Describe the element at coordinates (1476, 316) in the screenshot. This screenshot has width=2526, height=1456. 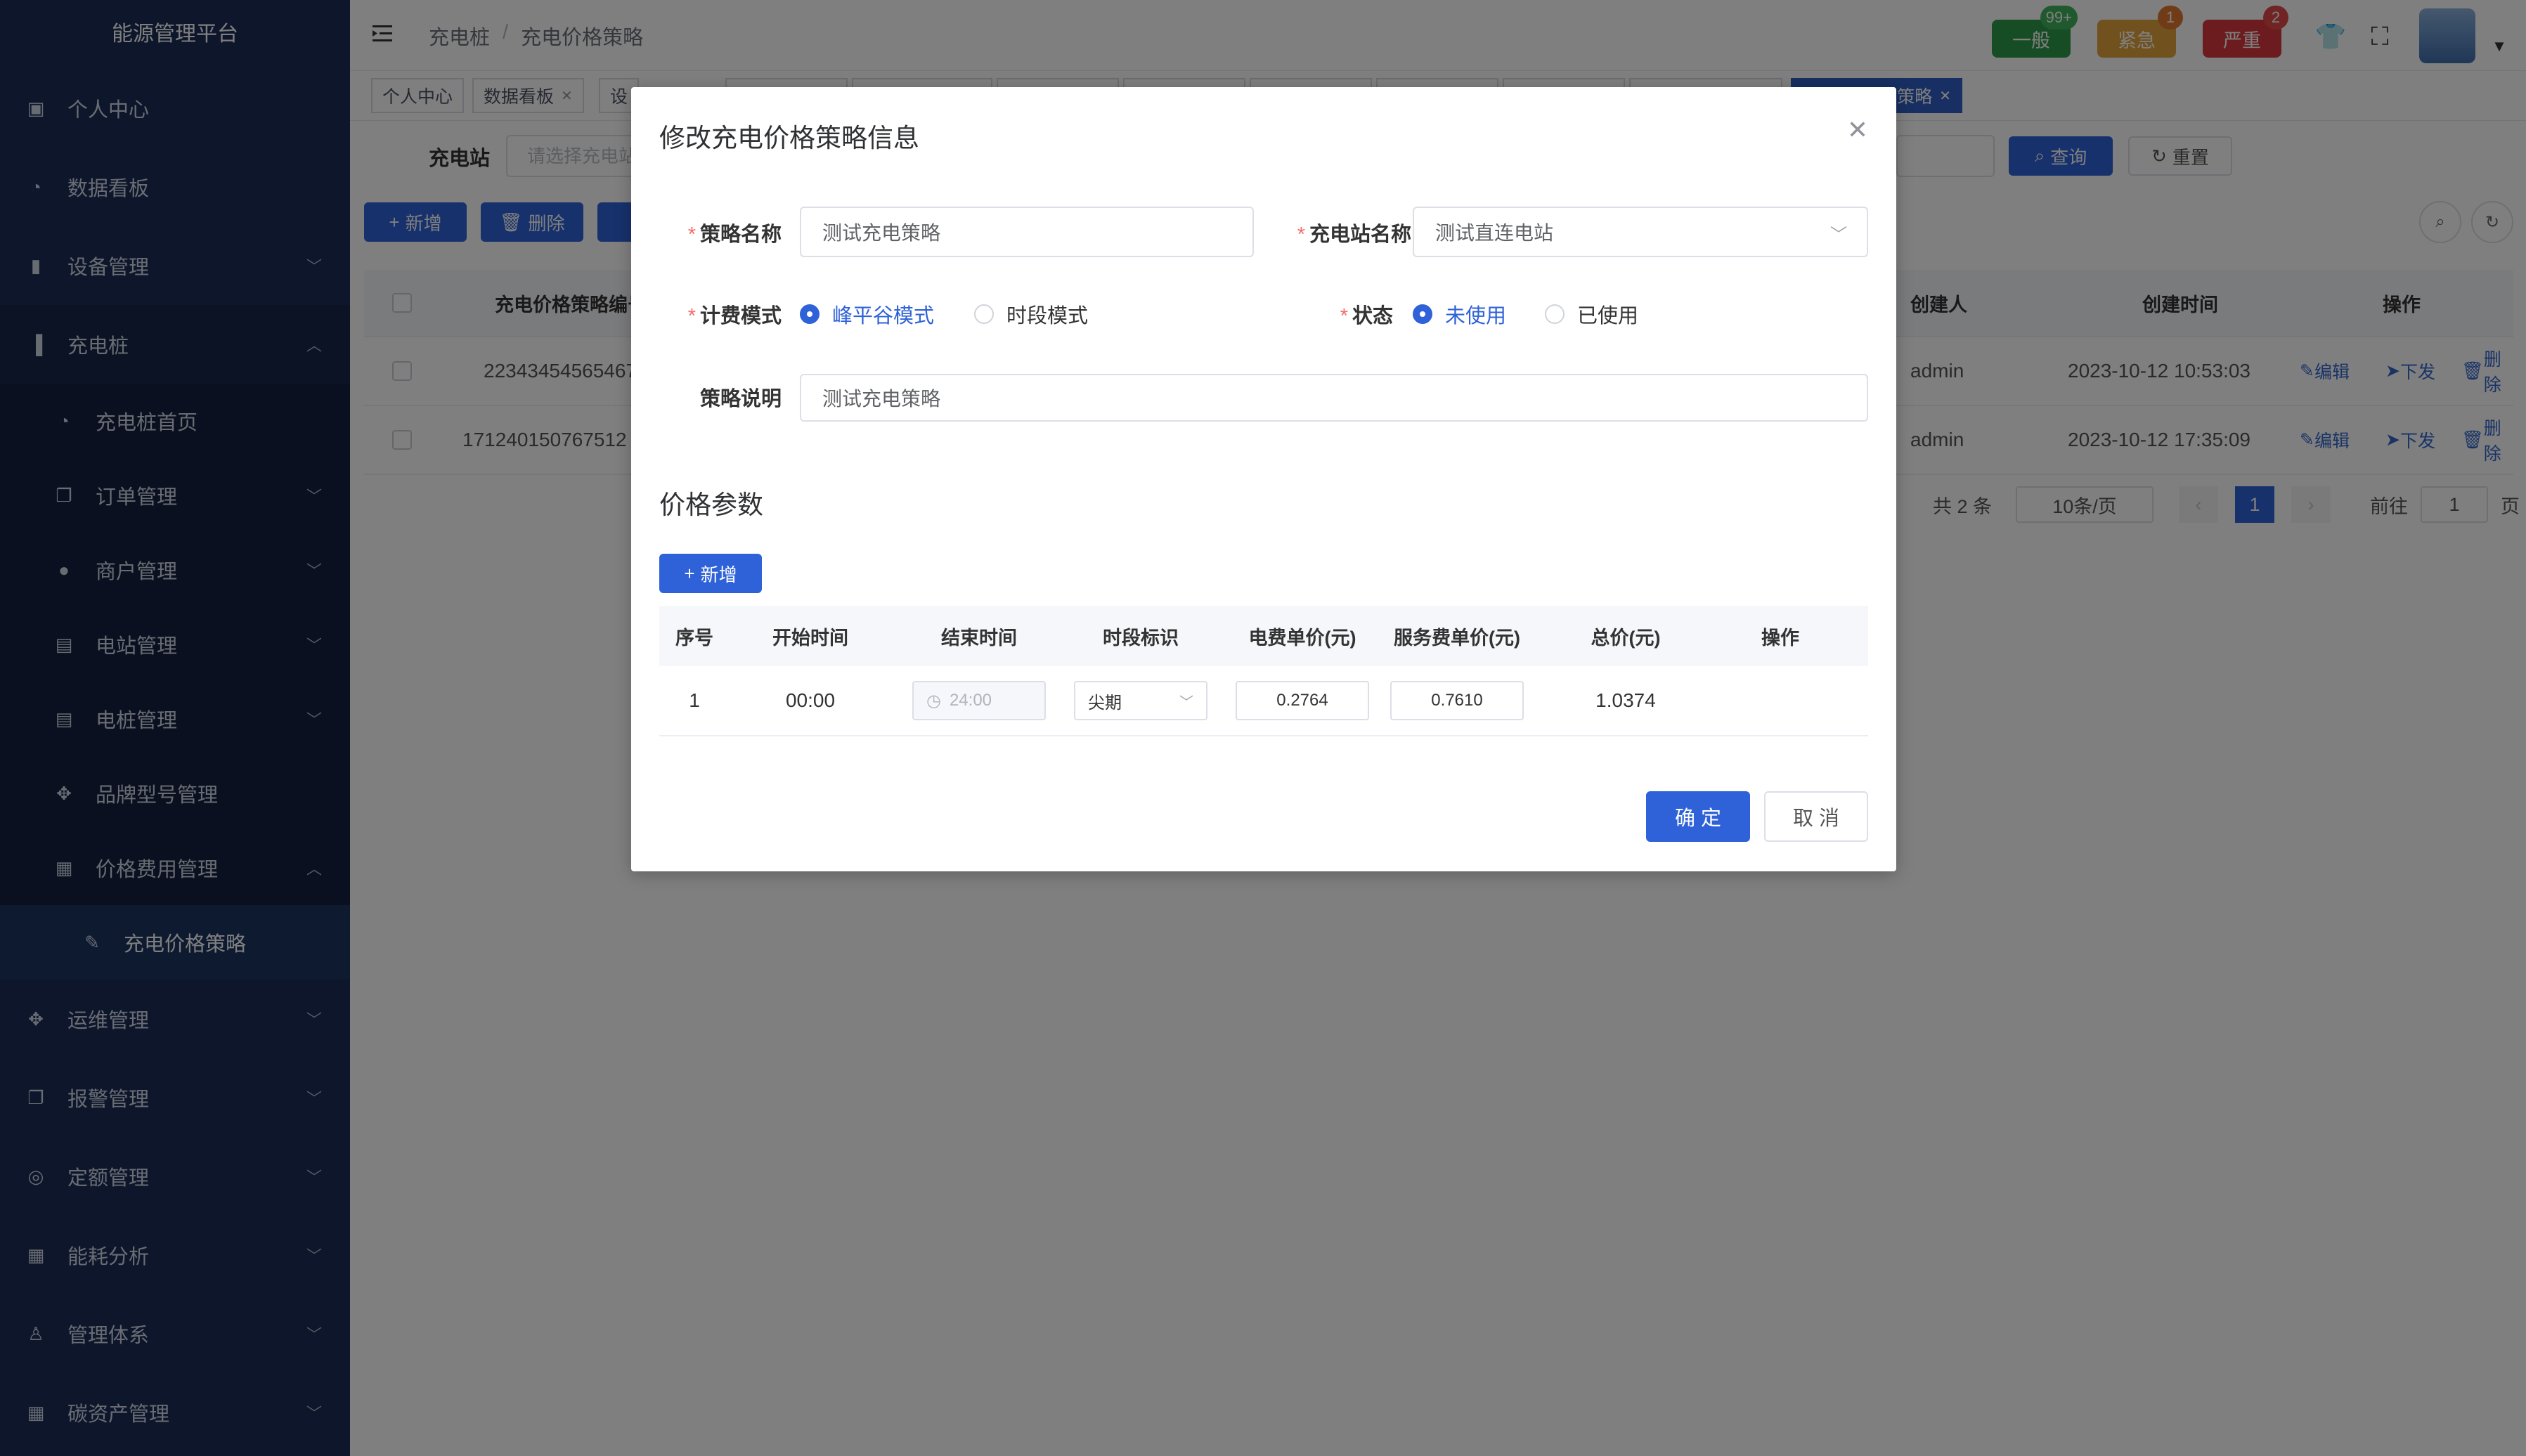
I see `radio-label: 未使用` at that location.